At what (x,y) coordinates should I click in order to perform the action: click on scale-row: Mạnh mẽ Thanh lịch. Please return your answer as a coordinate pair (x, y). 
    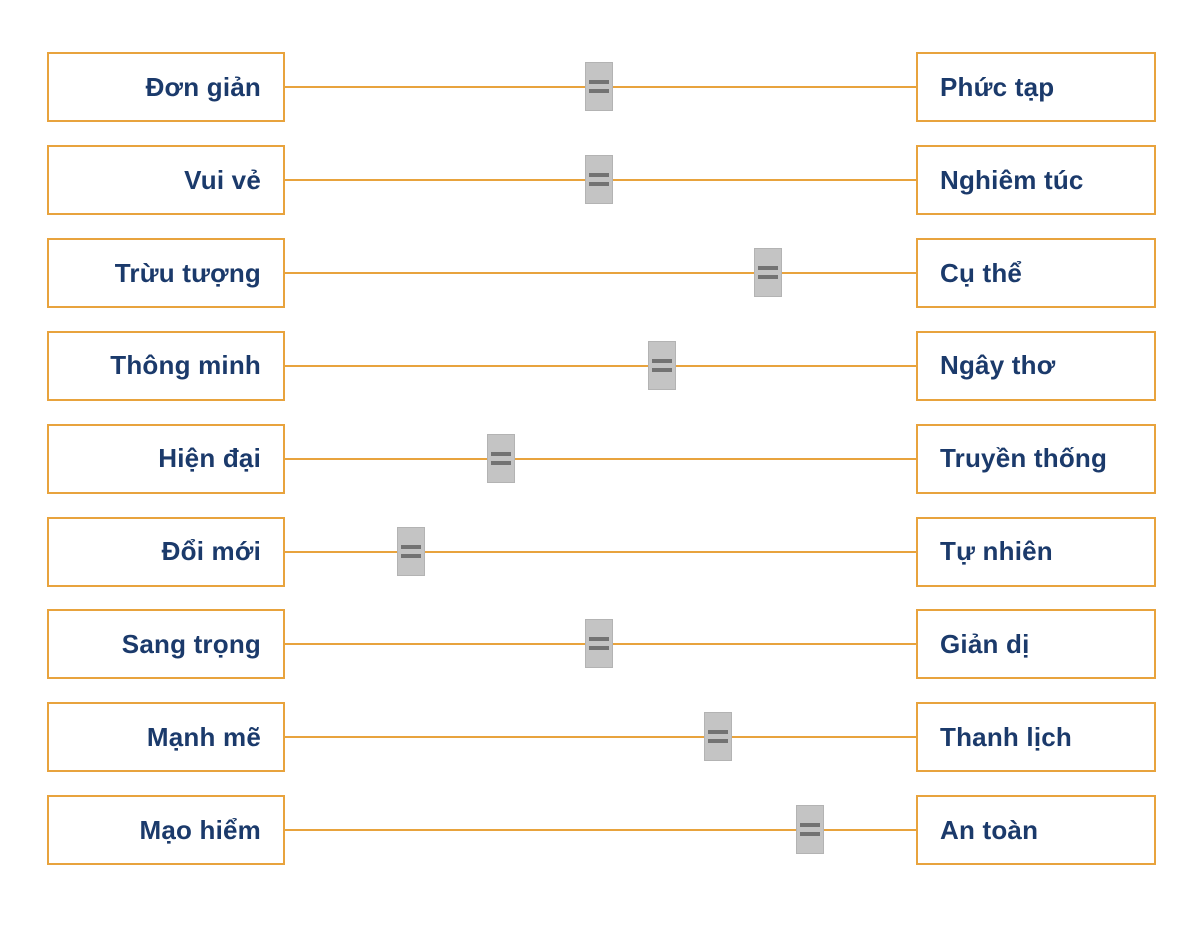
    Looking at the image, I should click on (600, 737).